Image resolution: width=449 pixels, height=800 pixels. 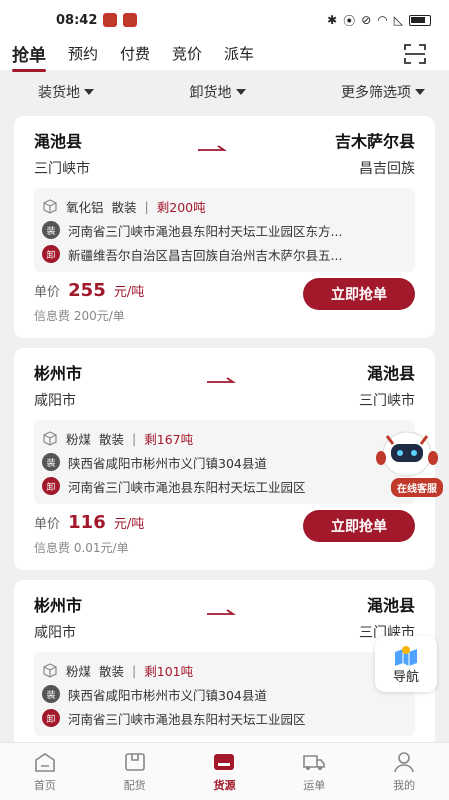 What do you see at coordinates (79, 316) in the screenshot?
I see `info-fee: 信息费 200元/单` at bounding box center [79, 316].